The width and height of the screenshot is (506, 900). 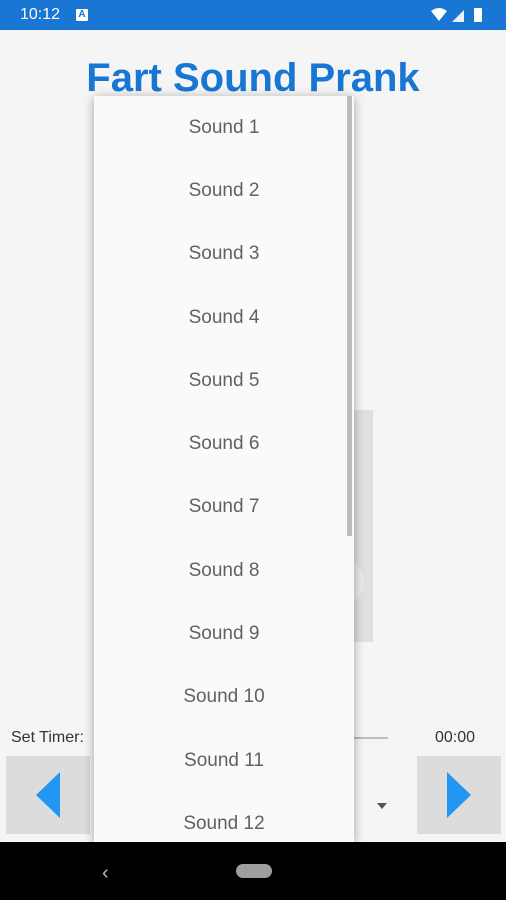 What do you see at coordinates (224, 817) in the screenshot?
I see `dropdown-item-sound-12: Sound 12` at bounding box center [224, 817].